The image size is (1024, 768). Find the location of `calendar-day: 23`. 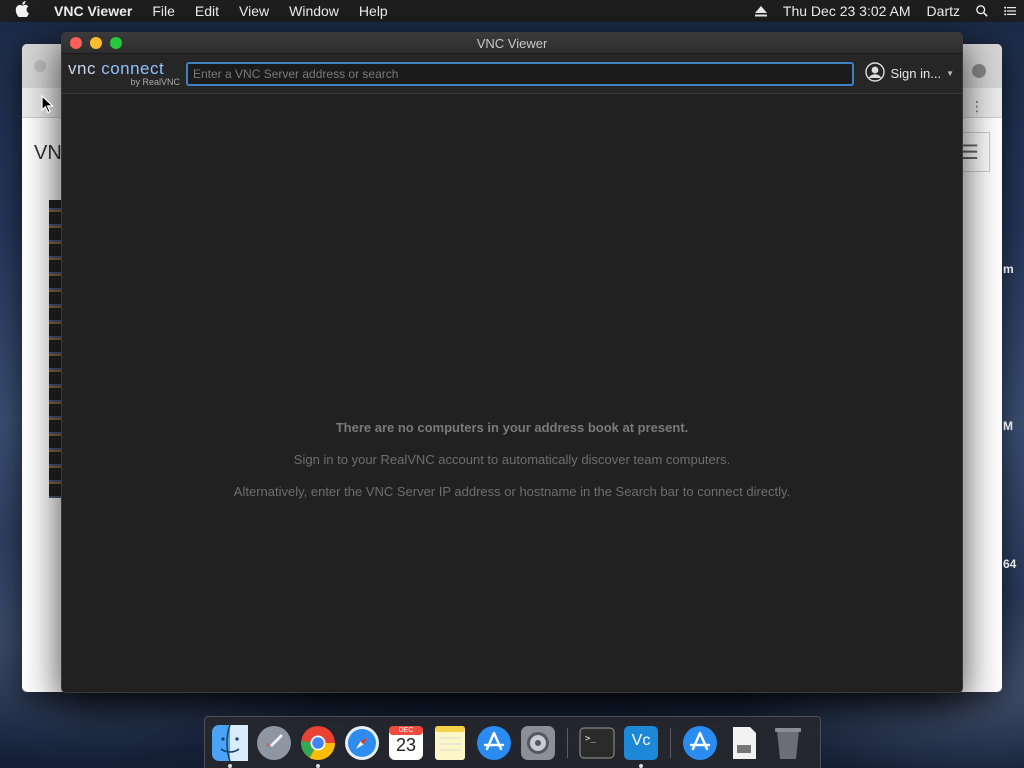

calendar-day: 23 is located at coordinates (406, 744).